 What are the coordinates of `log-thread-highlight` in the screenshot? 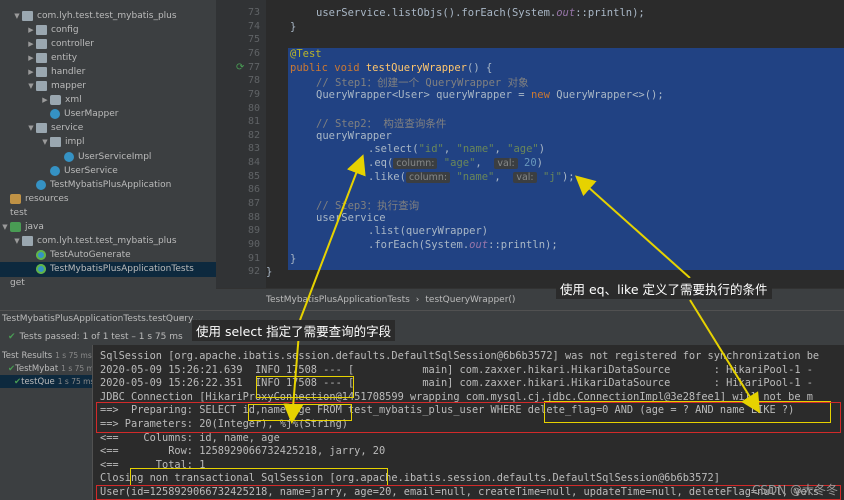 It's located at (305, 387).